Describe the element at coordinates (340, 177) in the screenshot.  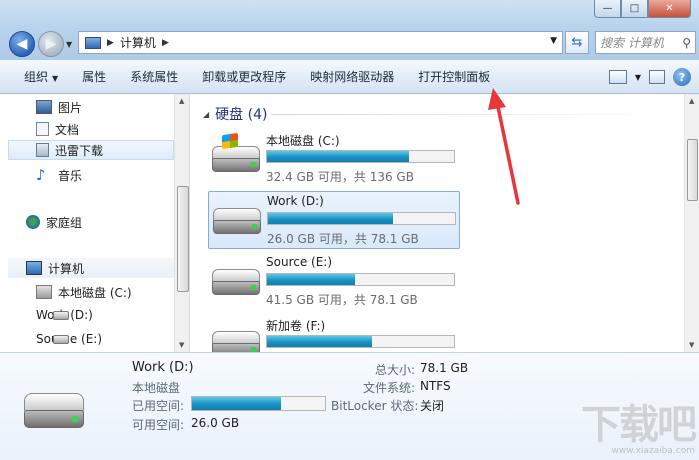
I see `drive-free-text: 32.4 GB 可用，共 136 GB` at that location.